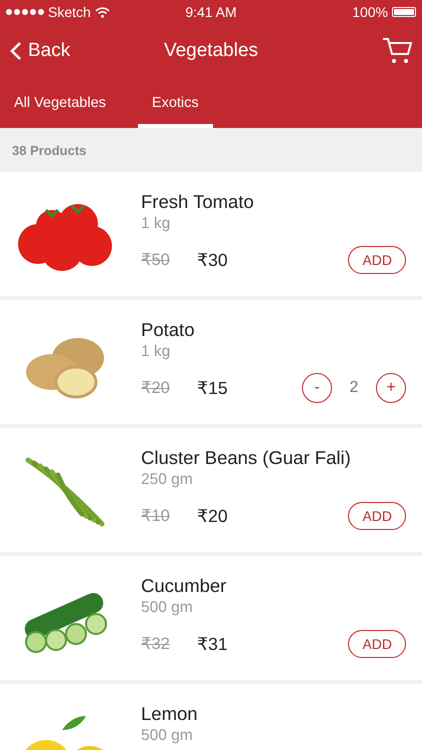  I want to click on original-price: ₹50, so click(156, 260).